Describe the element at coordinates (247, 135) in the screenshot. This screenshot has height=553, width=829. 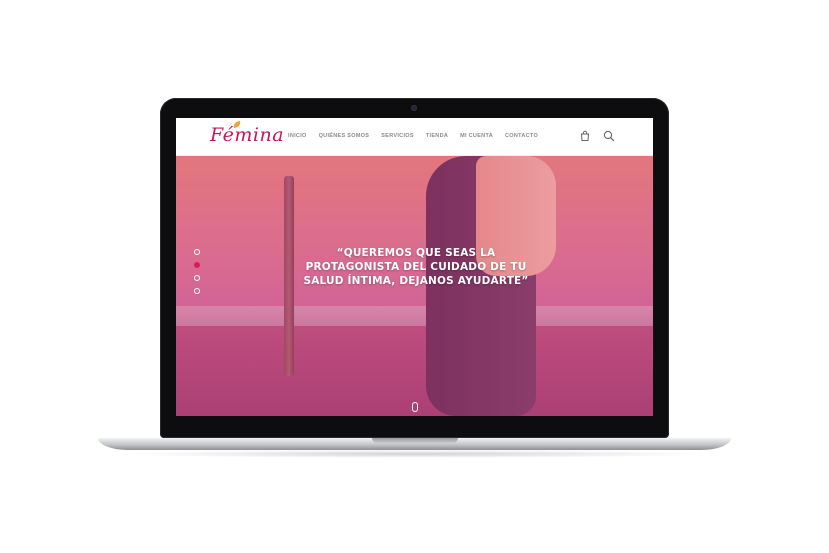
I see `site-logo: Fémina` at that location.